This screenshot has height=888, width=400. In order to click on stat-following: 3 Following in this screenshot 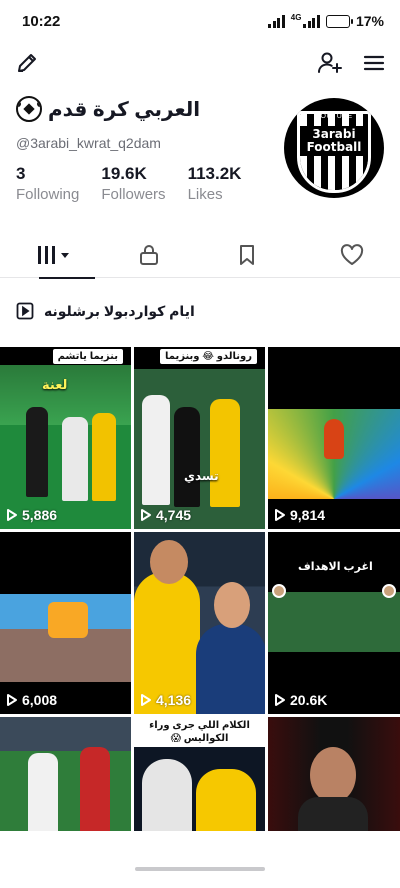, I will do `click(47, 183)`.